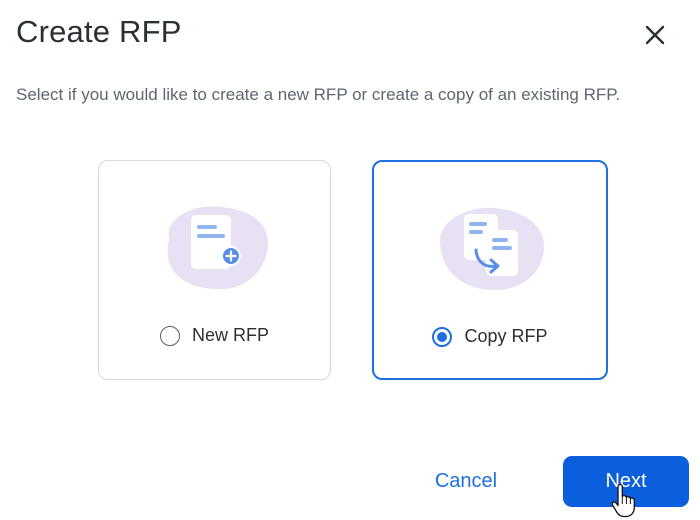 The image size is (700, 520). What do you see at coordinates (217, 248) in the screenshot?
I see `new-document-icon` at bounding box center [217, 248].